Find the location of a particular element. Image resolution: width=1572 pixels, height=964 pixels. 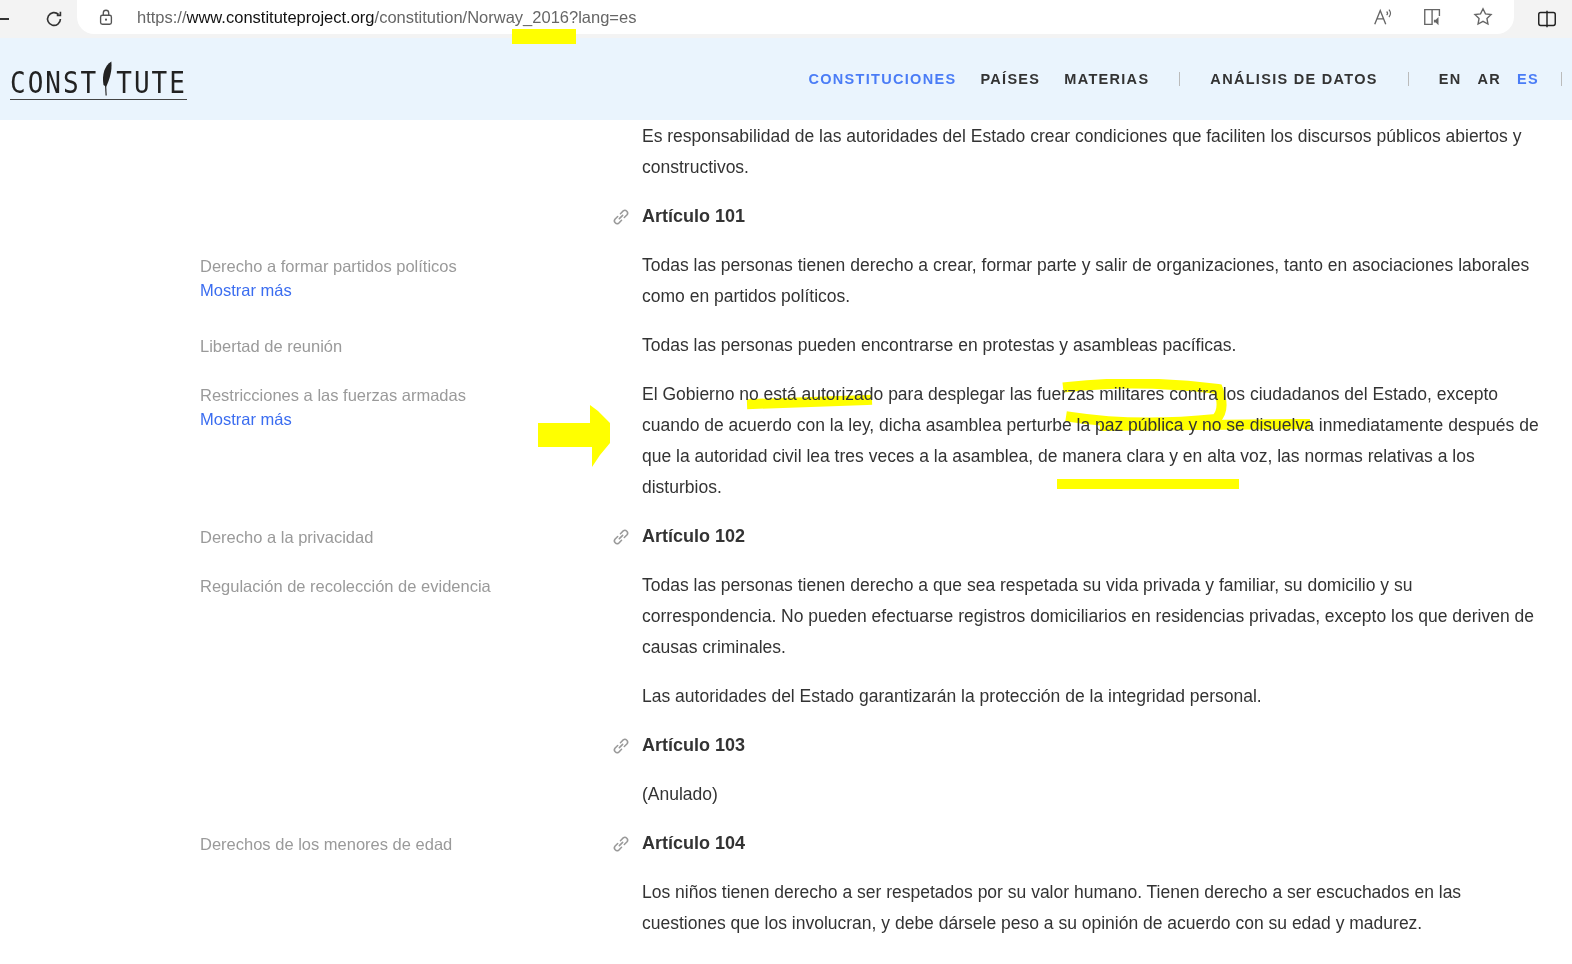

language-link: EN is located at coordinates (1450, 79).